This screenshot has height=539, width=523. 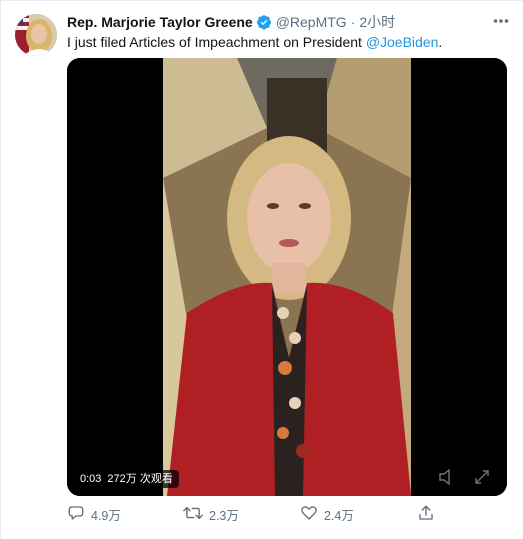 What do you see at coordinates (440, 42) in the screenshot?
I see `tweet-text-end: .` at bounding box center [440, 42].